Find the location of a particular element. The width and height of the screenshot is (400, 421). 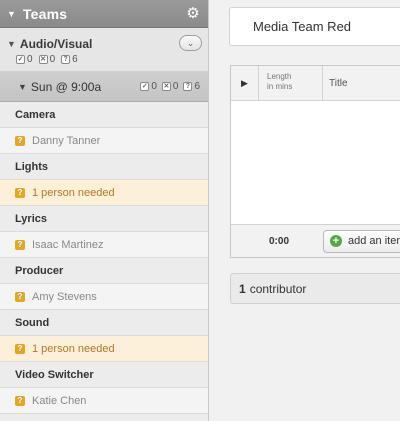

position-name: Lyrics is located at coordinates (31, 218).